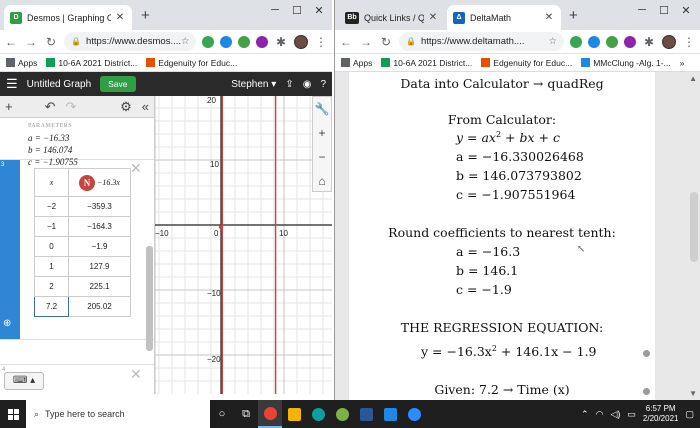  I want to click on language-icon: ◉, so click(307, 84).